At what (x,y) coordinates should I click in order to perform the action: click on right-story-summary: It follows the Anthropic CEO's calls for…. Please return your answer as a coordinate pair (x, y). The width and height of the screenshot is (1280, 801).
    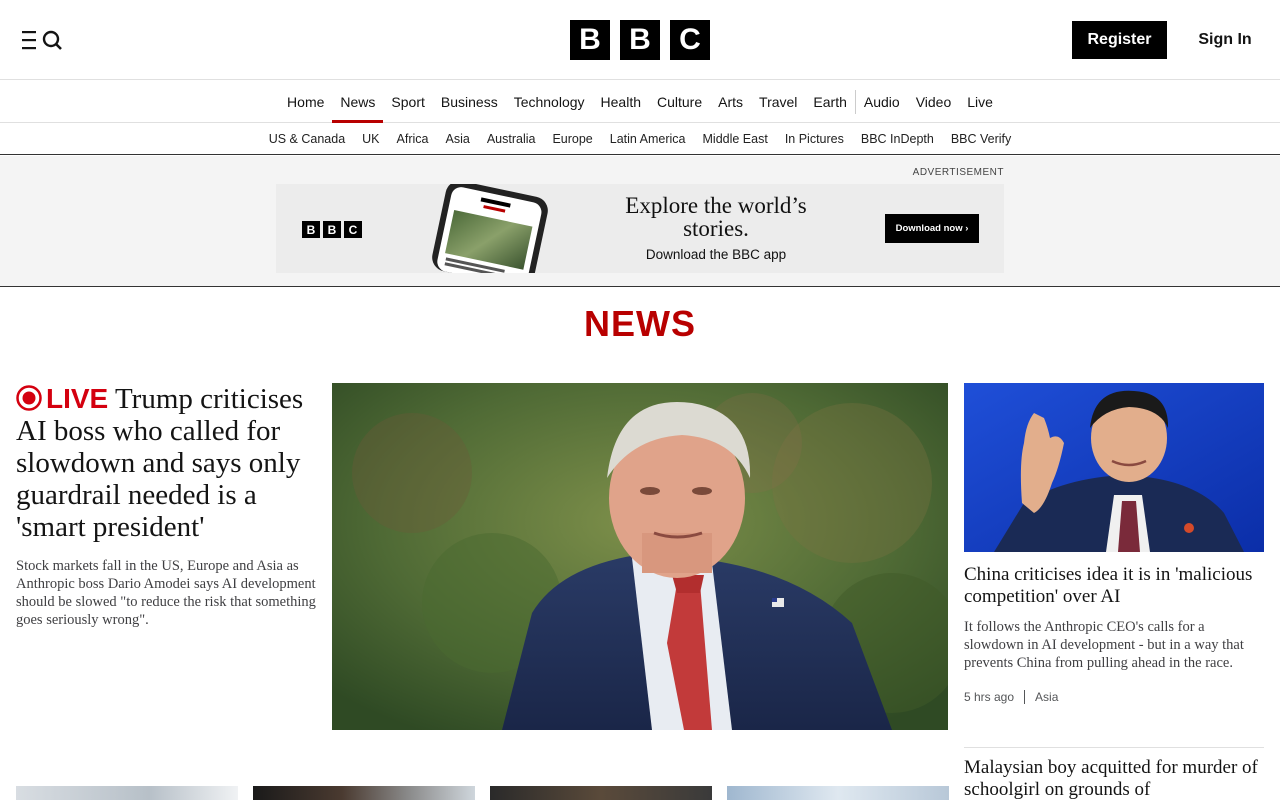
    Looking at the image, I should click on (1104, 645).